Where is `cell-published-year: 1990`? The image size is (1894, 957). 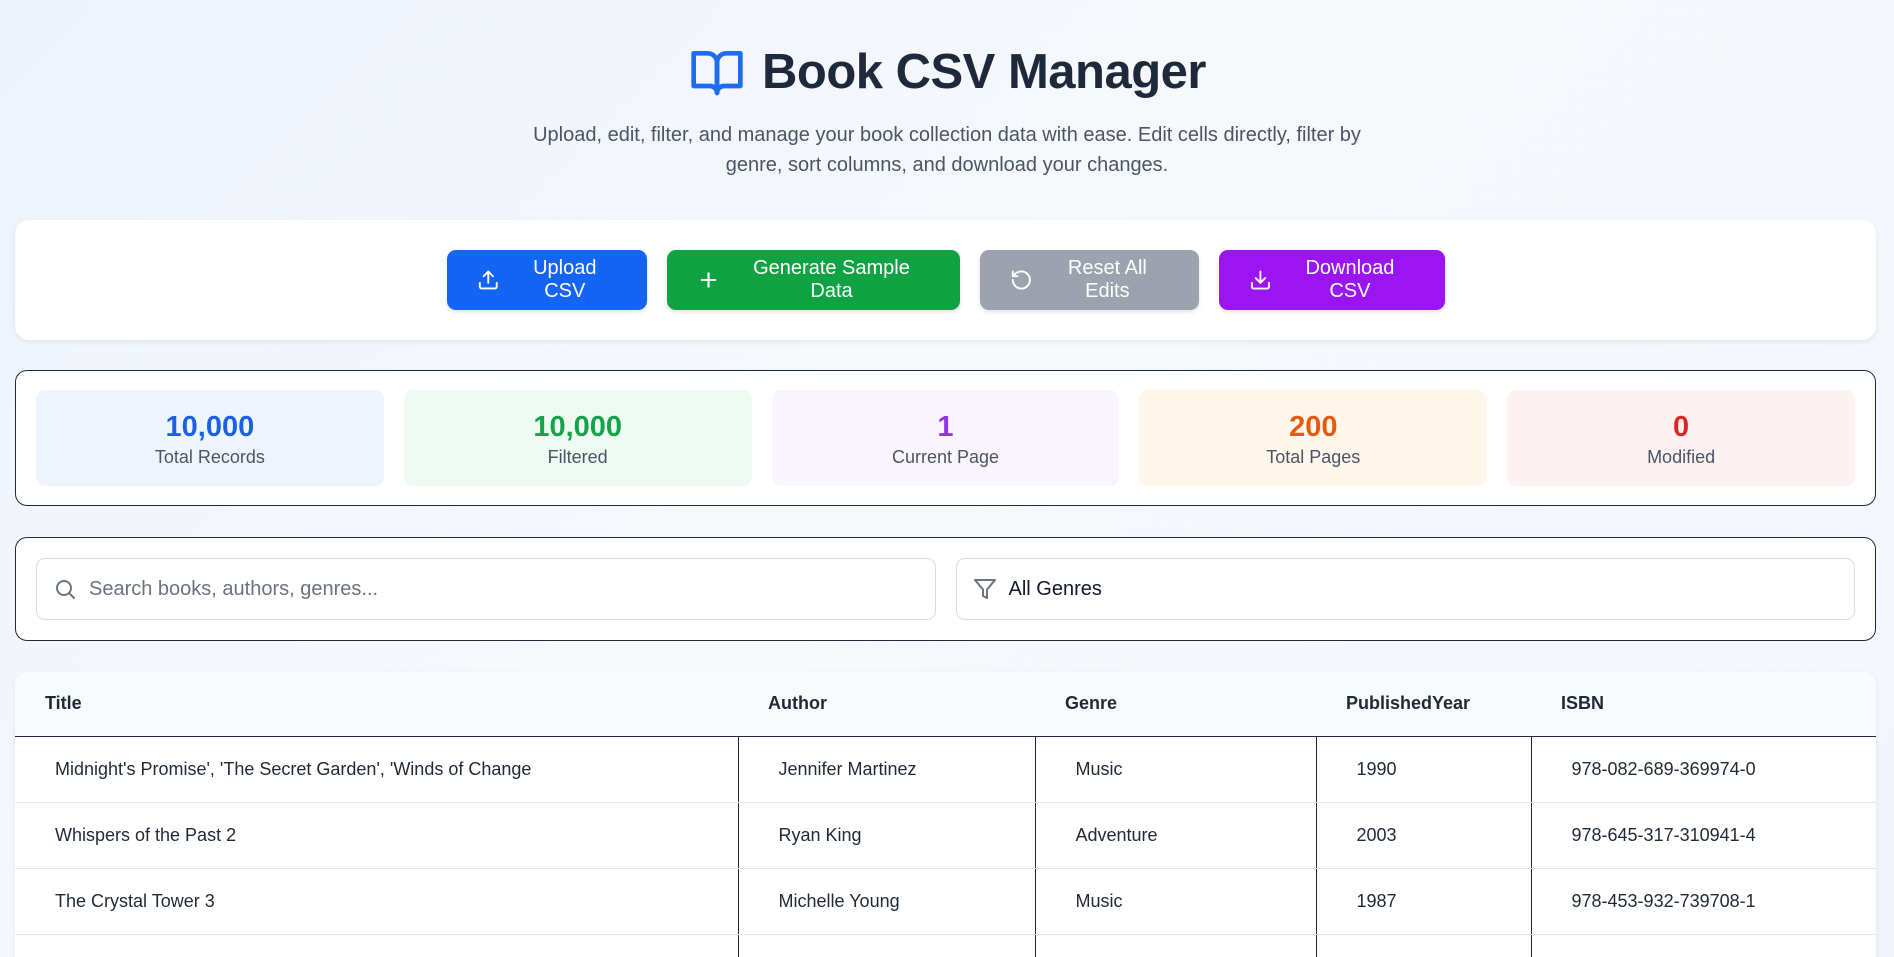 cell-published-year: 1990 is located at coordinates (1423, 769).